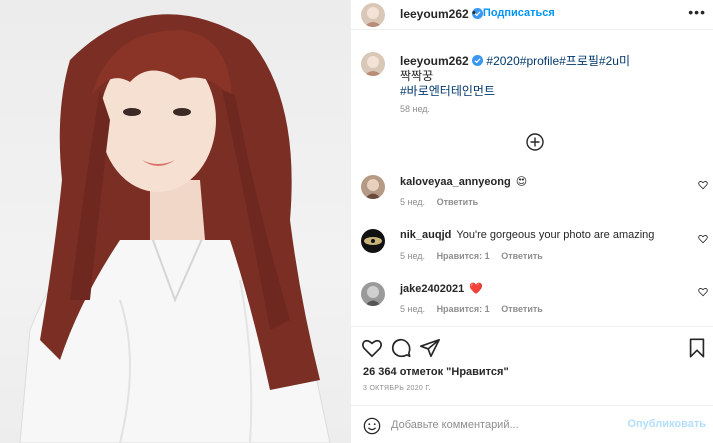 Image resolution: width=713 pixels, height=443 pixels. Describe the element at coordinates (535, 142) in the screenshot. I see `plus-circle-icon` at that location.